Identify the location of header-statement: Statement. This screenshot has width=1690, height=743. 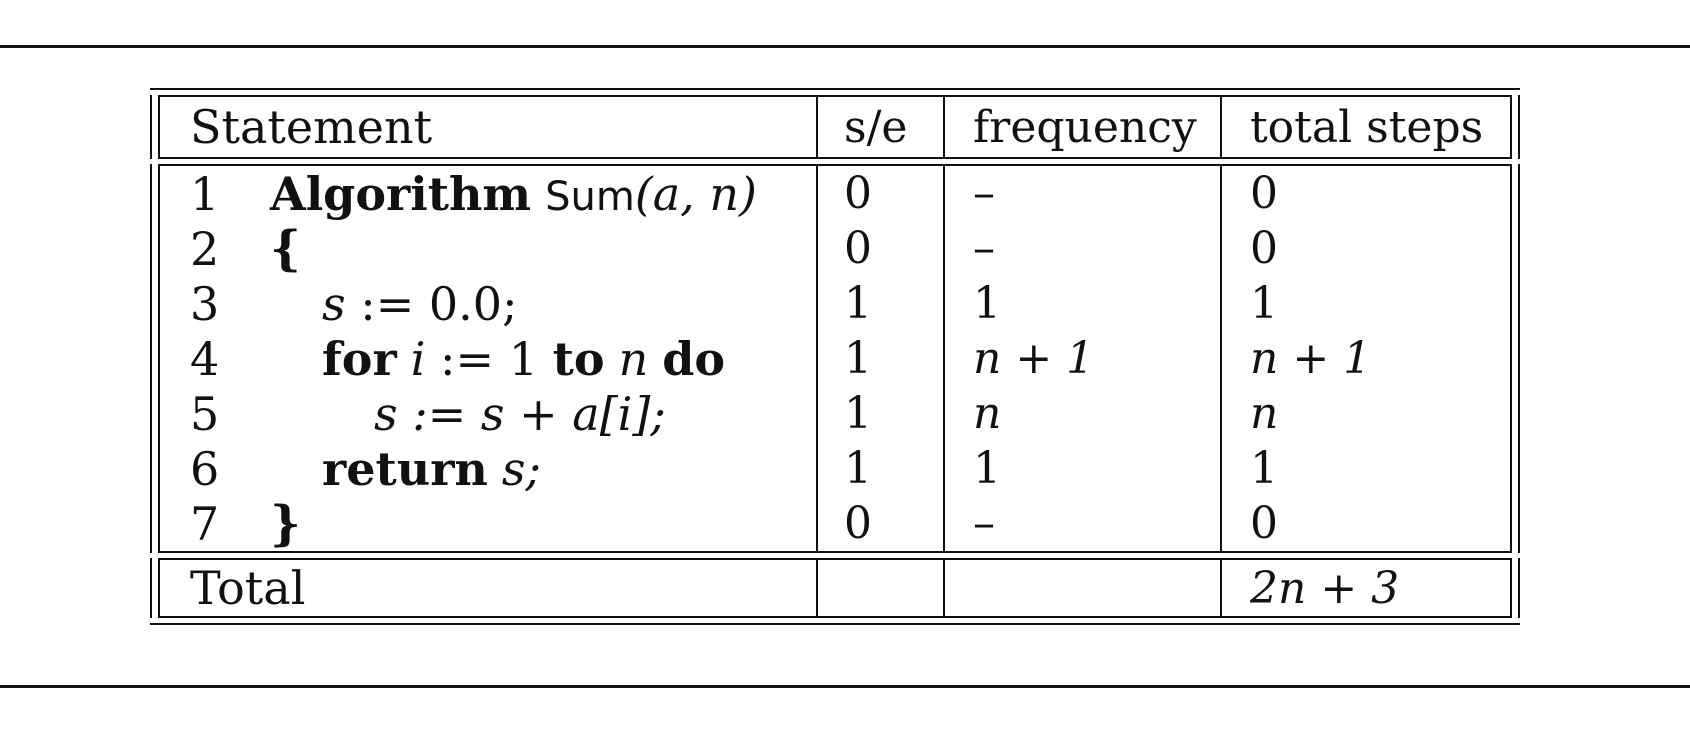
(311, 127).